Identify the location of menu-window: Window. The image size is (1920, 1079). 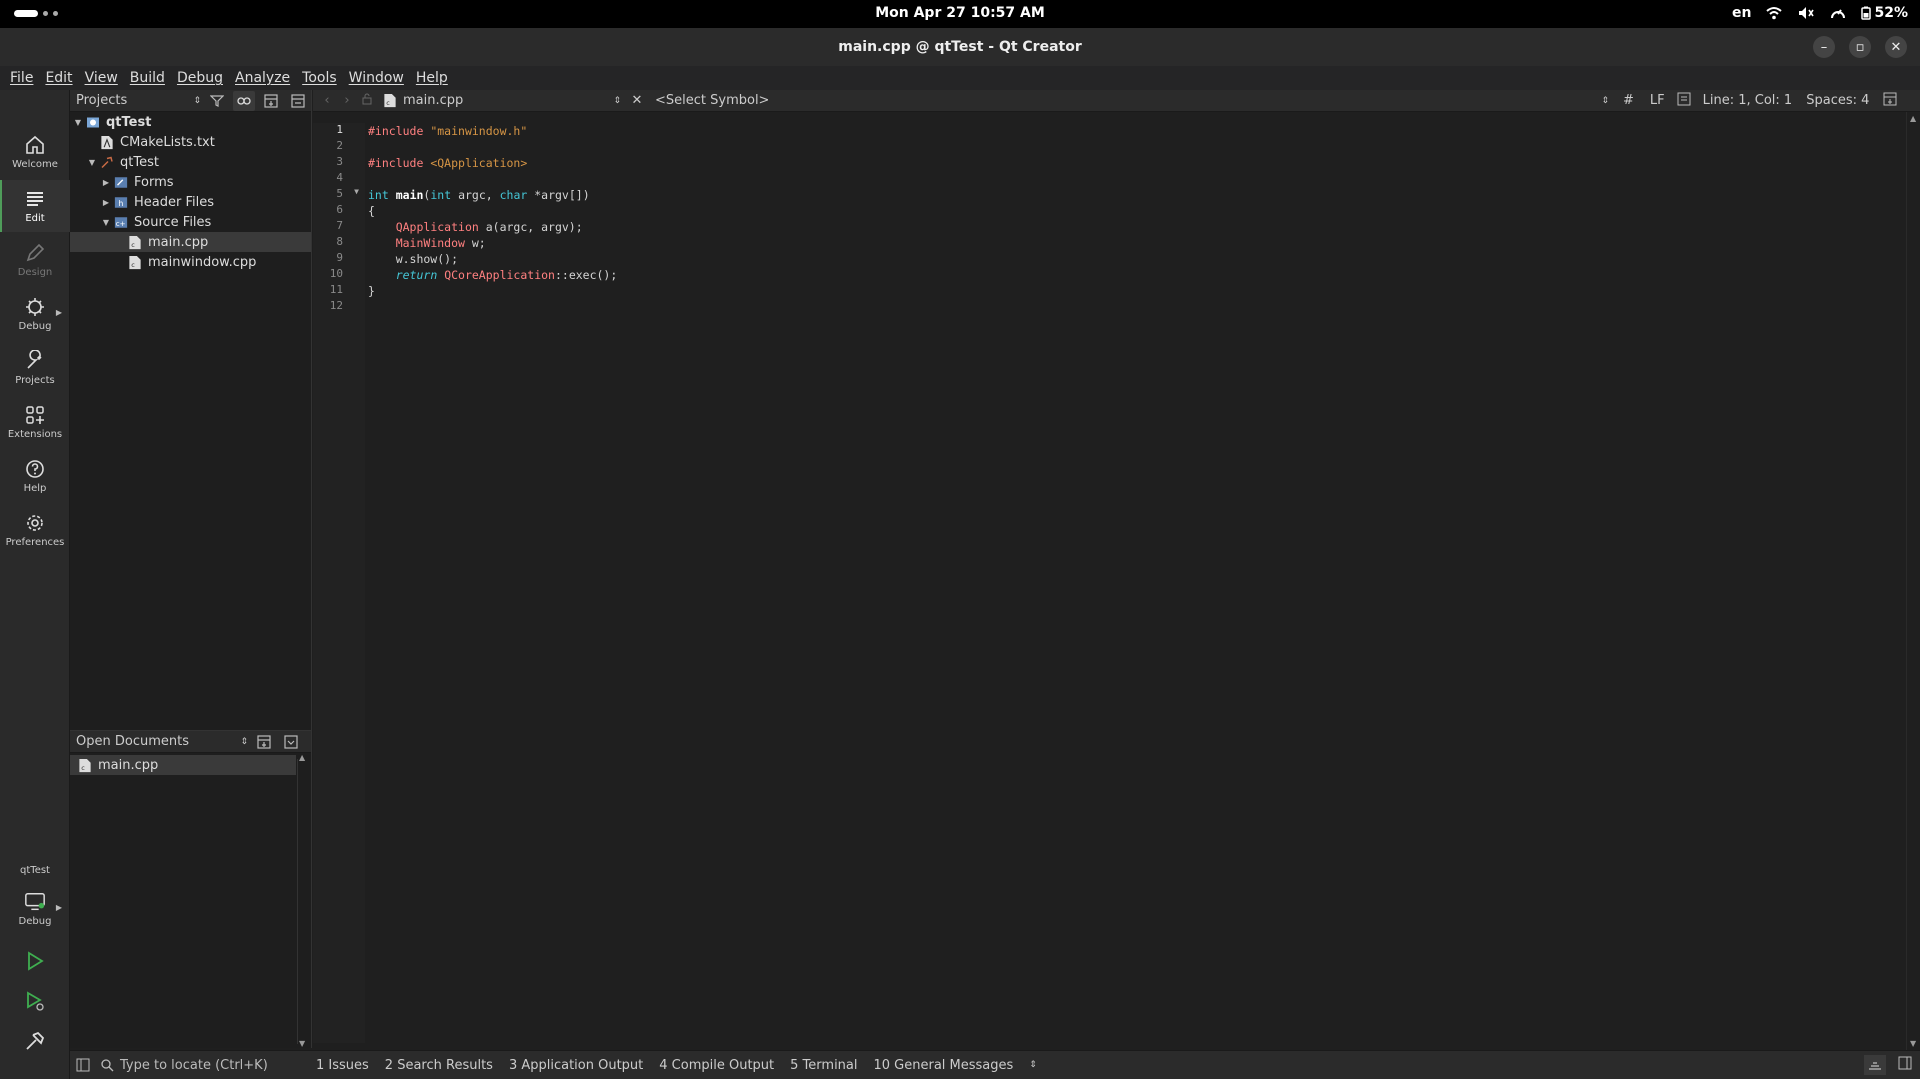
(376, 78).